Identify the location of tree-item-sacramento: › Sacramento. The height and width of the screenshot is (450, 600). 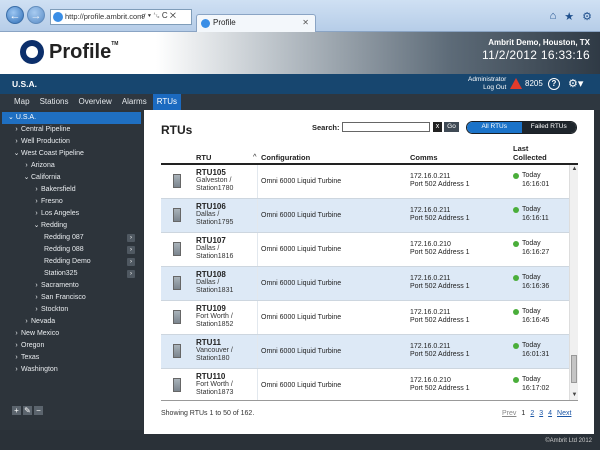
(71, 286).